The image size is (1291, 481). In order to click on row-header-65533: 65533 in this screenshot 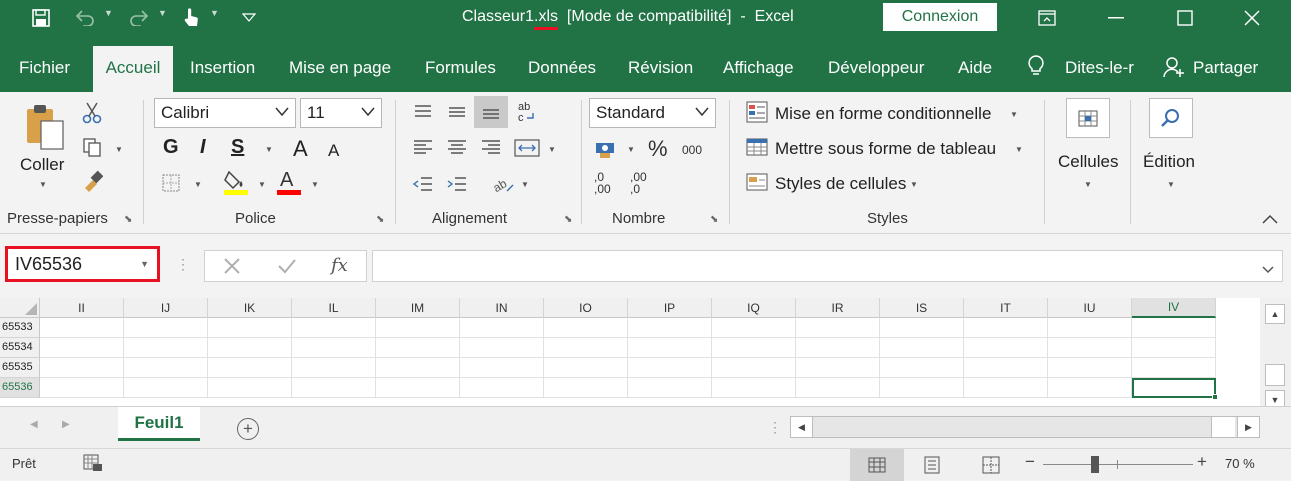, I will do `click(20, 328)`.